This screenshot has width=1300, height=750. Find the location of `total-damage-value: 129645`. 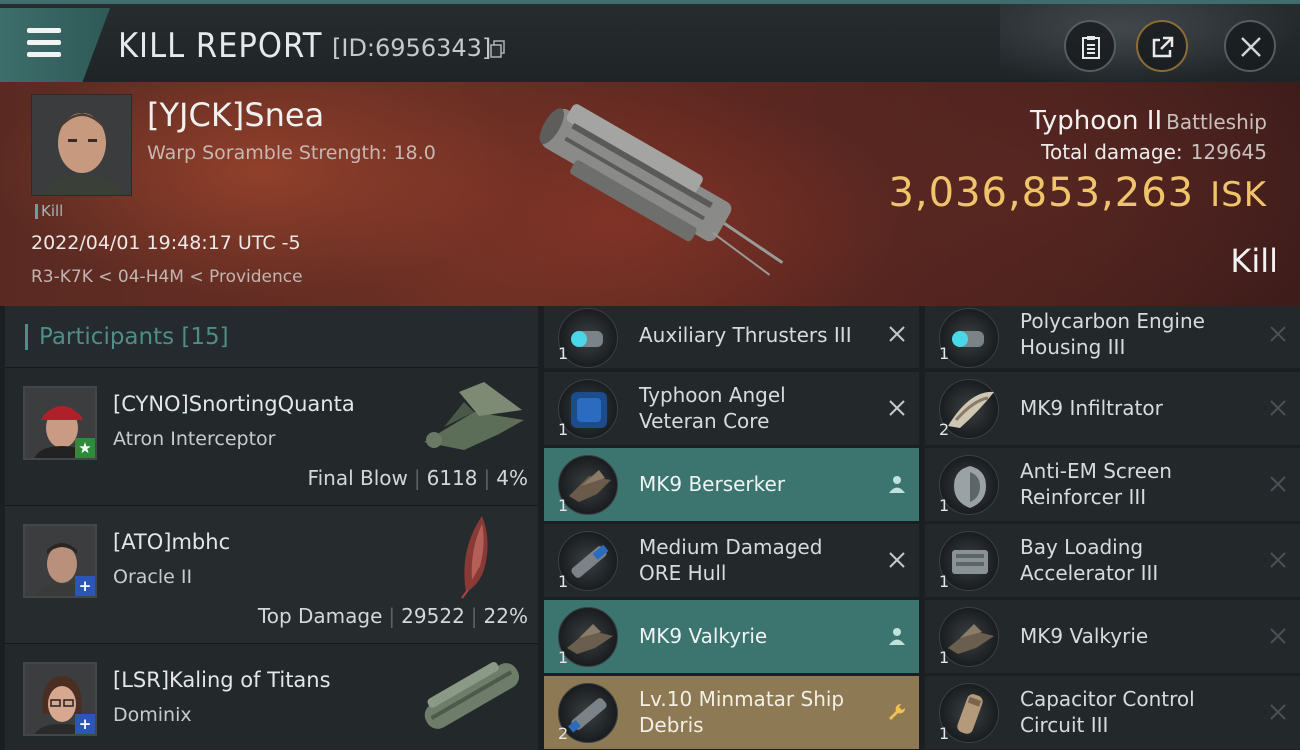

total-damage-value: 129645 is located at coordinates (1228, 152).